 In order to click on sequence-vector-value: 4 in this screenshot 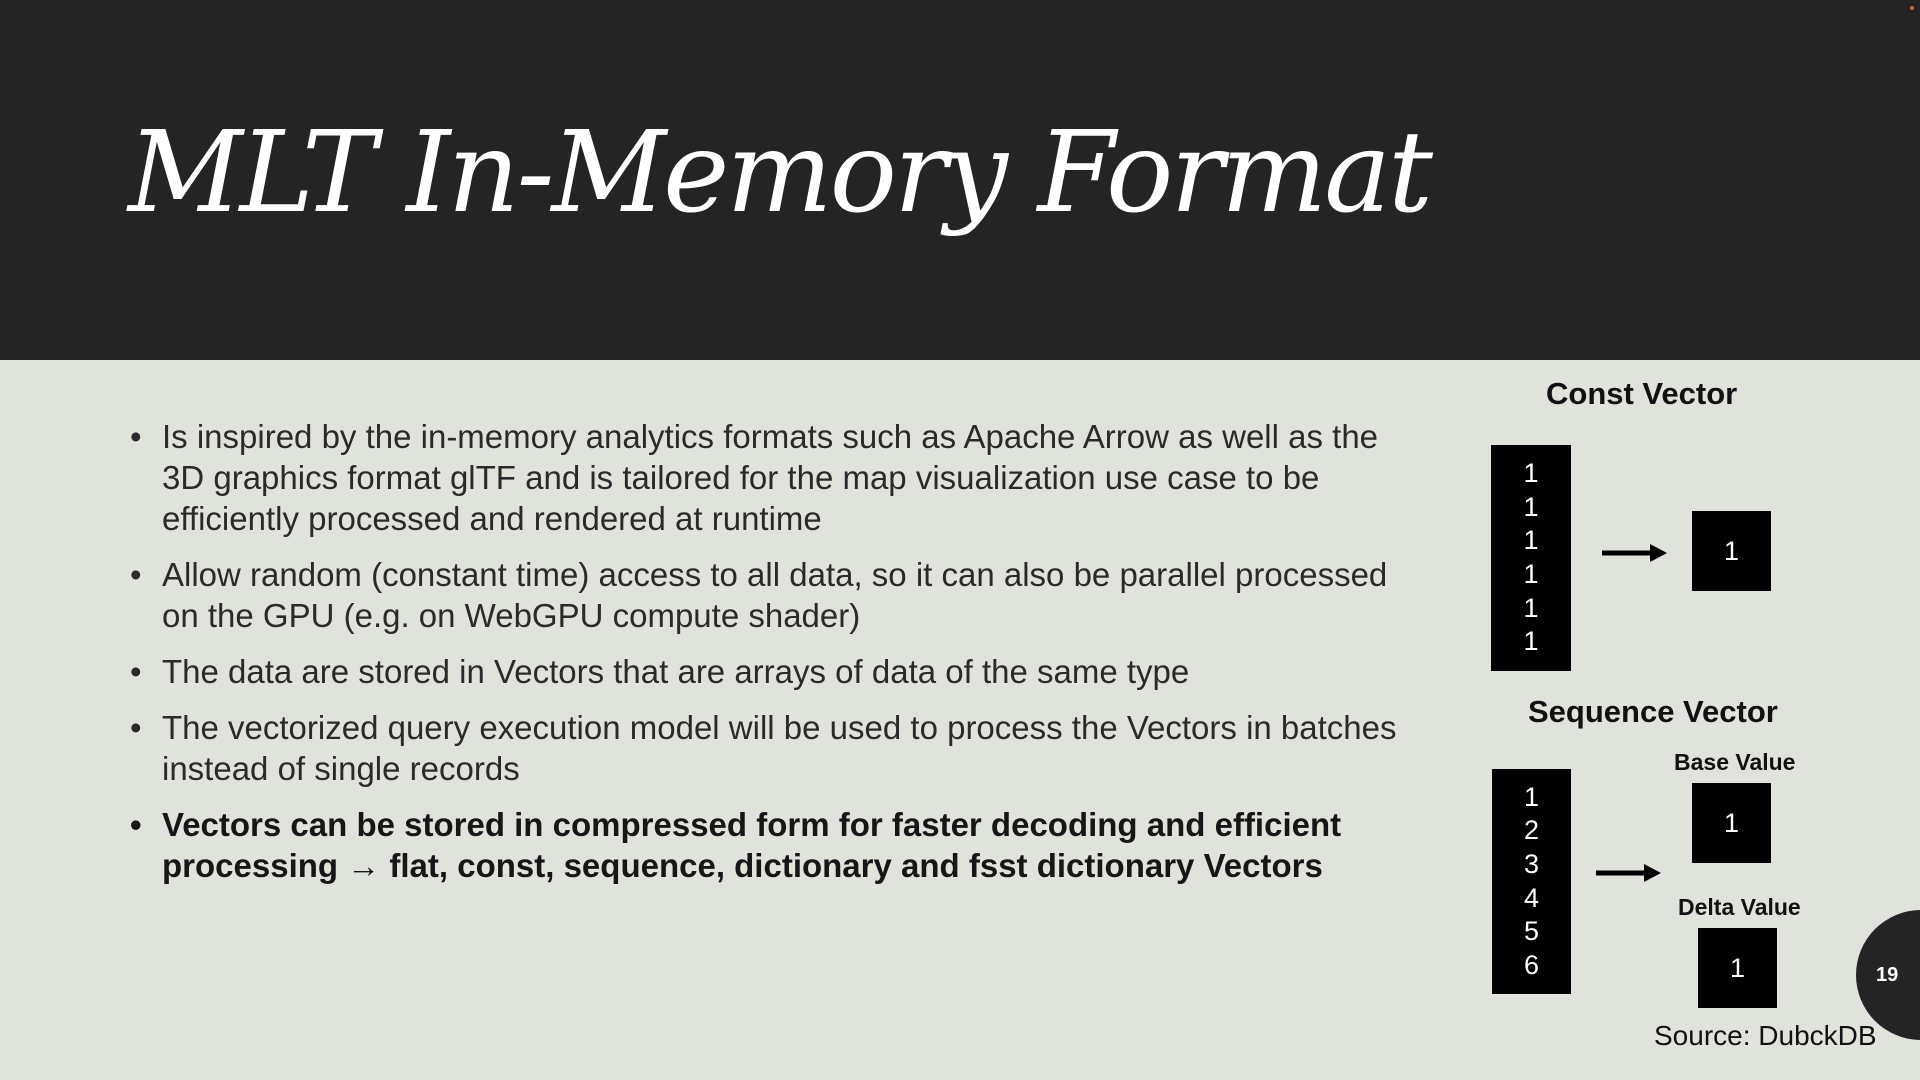, I will do `click(1531, 897)`.